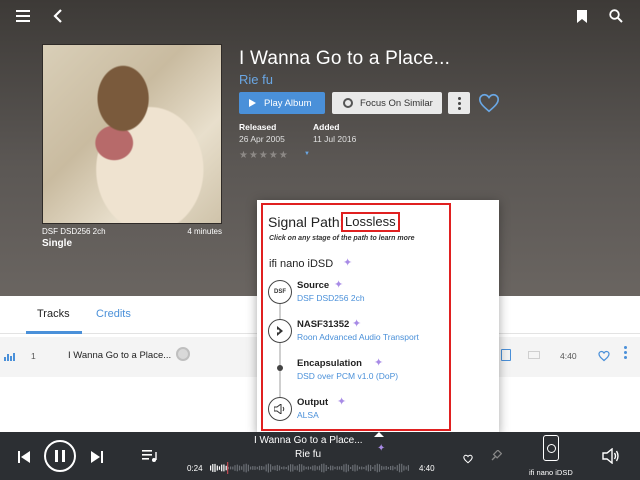 The width and height of the screenshot is (640, 480). Describe the element at coordinates (282, 103) in the screenshot. I see `play-album-button: Play Album` at that location.